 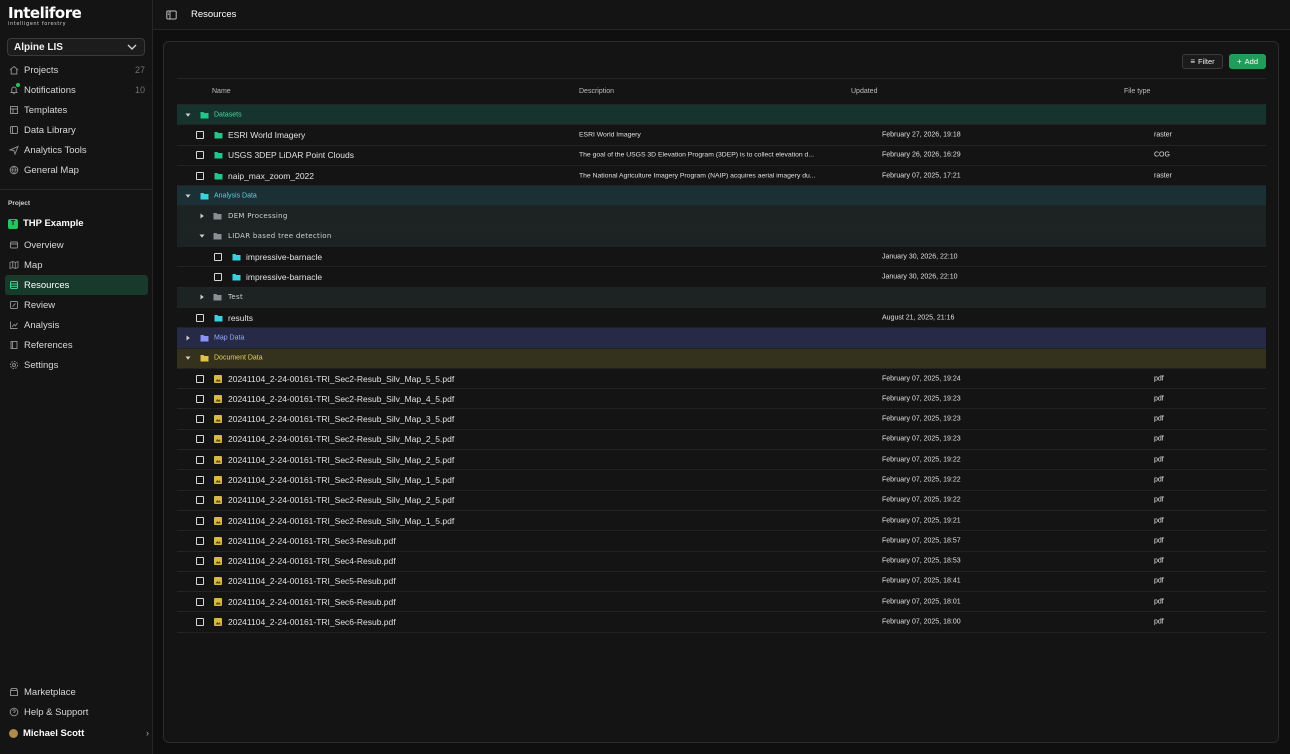 What do you see at coordinates (721, 196) in the screenshot?
I see `group-row: Analysis Data` at bounding box center [721, 196].